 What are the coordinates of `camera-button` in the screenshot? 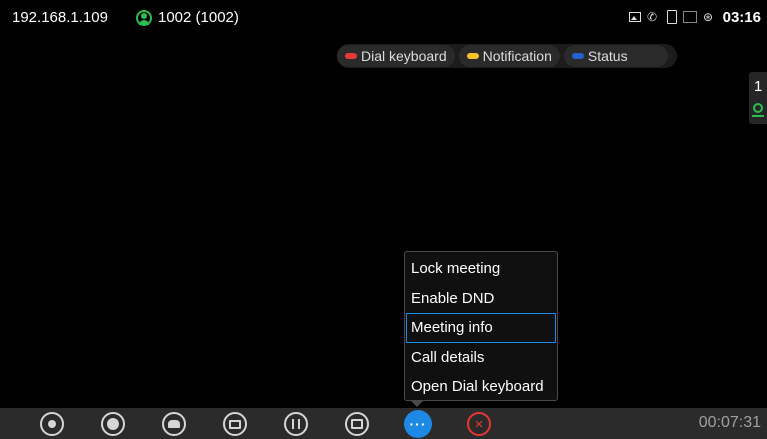 It's located at (357, 424).